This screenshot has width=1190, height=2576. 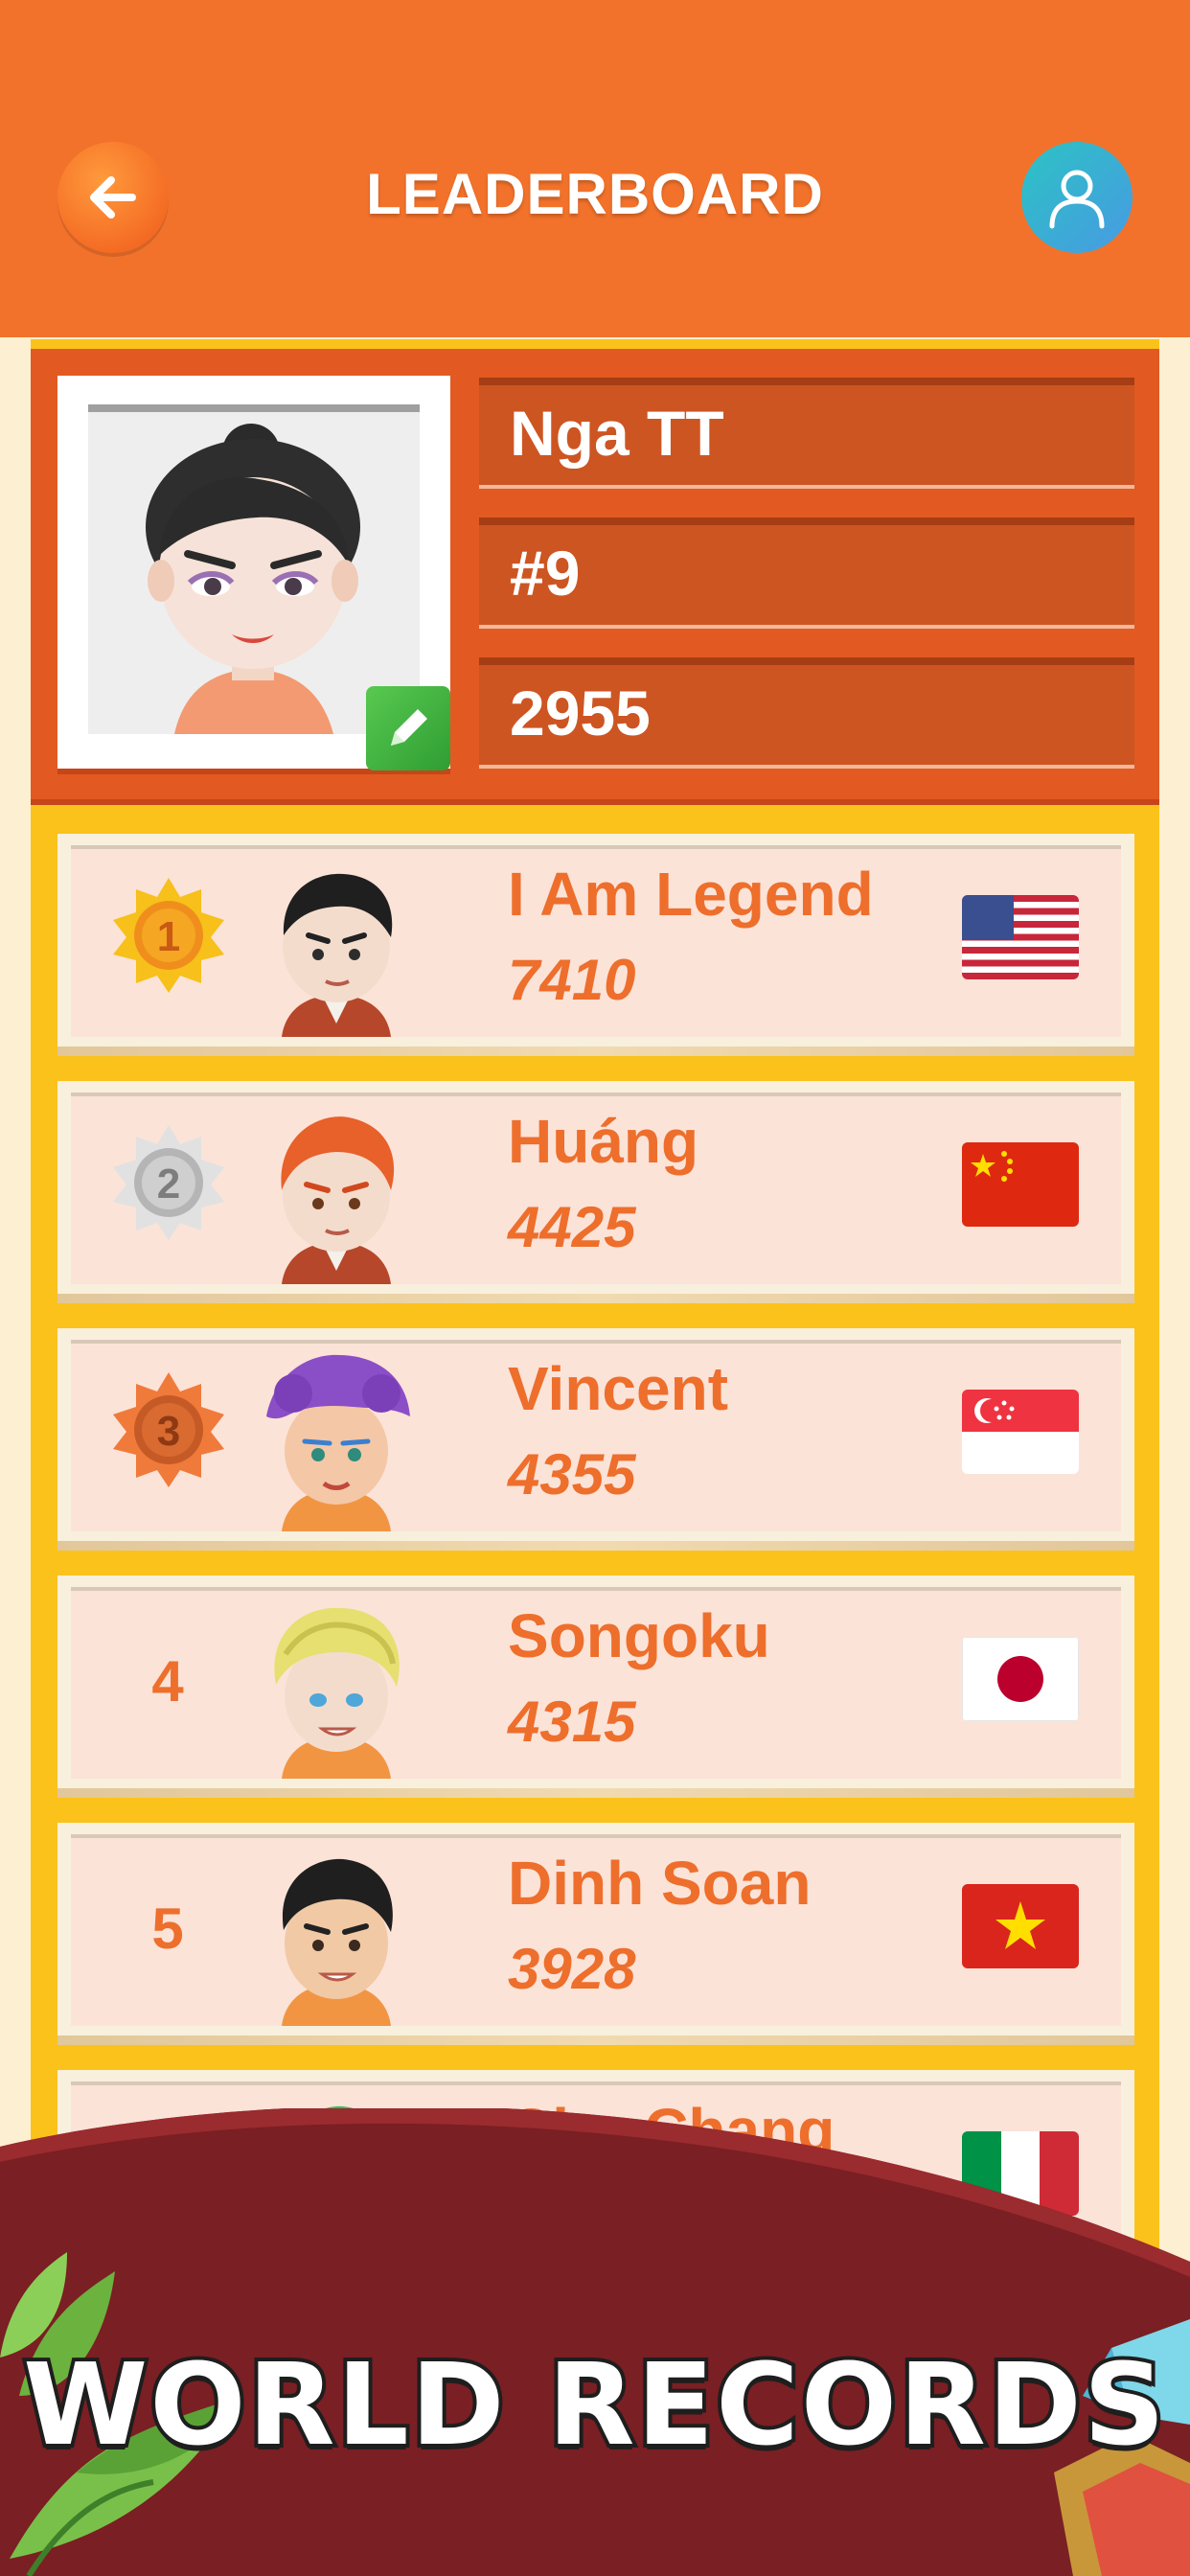 What do you see at coordinates (1020, 1184) in the screenshot?
I see `china-flag-icon` at bounding box center [1020, 1184].